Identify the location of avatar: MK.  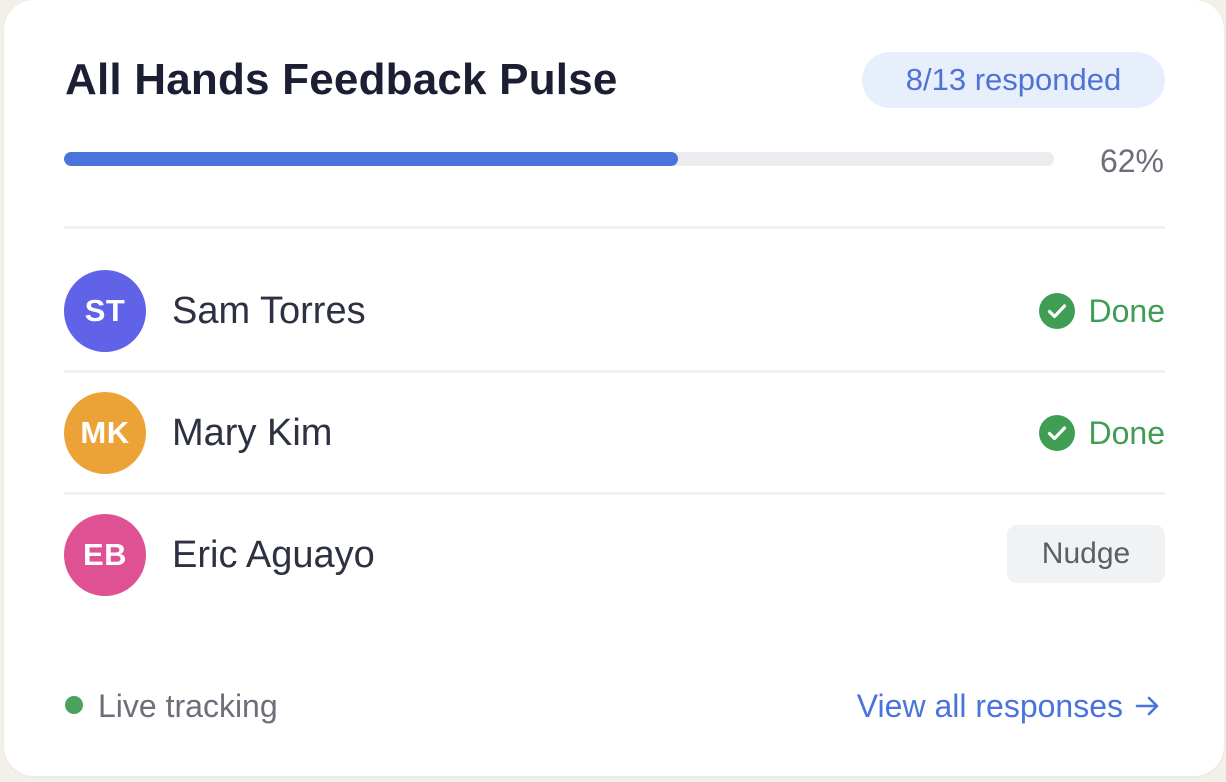
(105, 433).